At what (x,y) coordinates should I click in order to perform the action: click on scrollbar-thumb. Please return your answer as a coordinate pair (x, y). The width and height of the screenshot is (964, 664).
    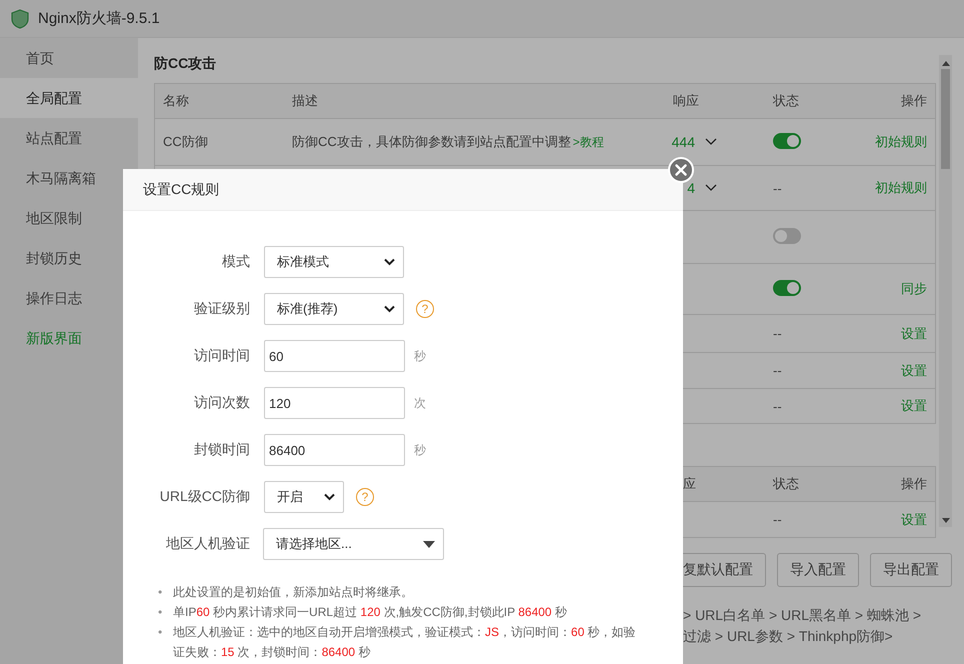
    Looking at the image, I should click on (945, 119).